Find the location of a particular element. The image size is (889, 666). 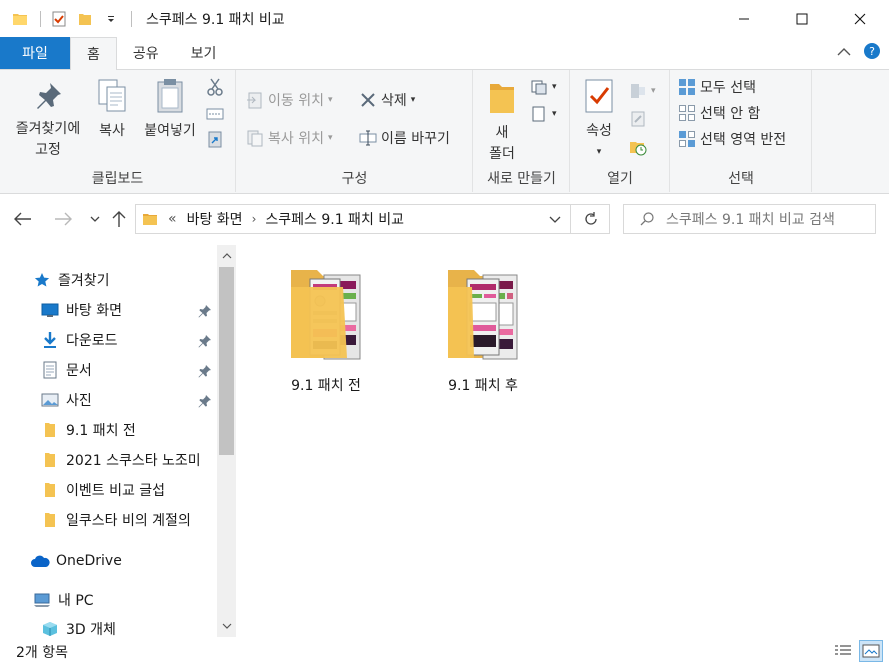

open-icon is located at coordinates (638, 91).